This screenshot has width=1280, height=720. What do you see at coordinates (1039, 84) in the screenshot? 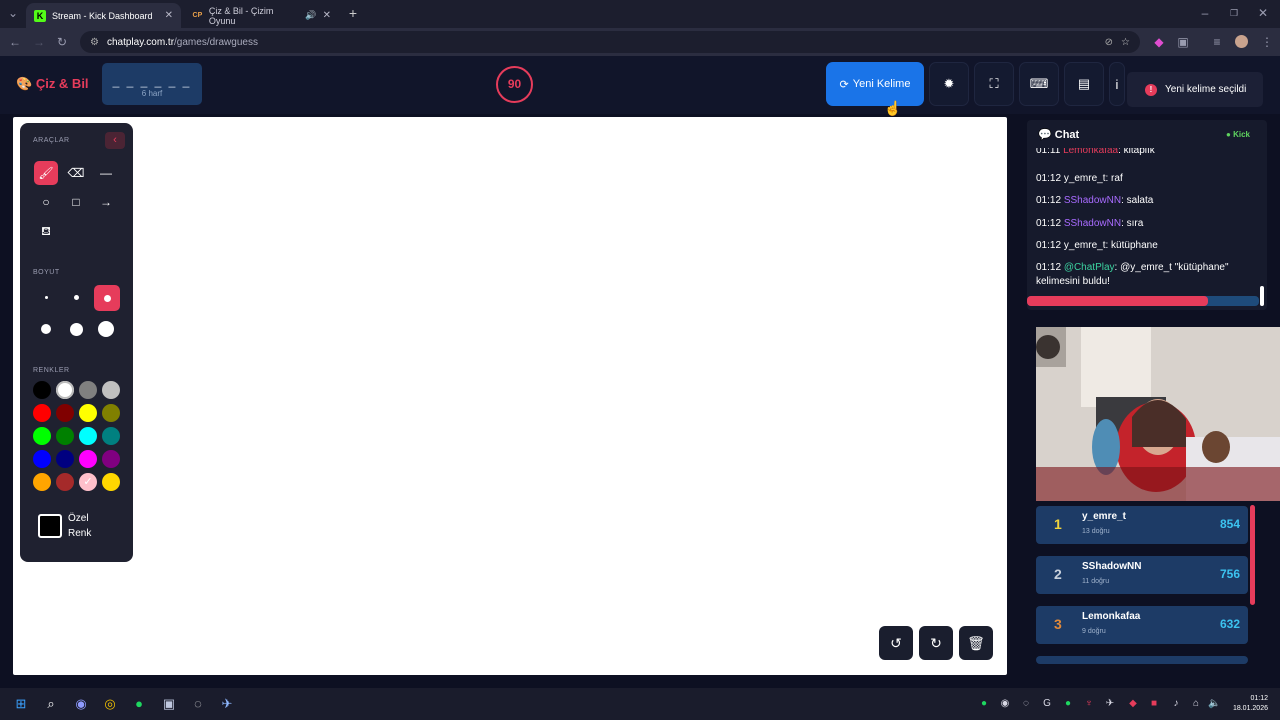
I see `keyboard-button: ⌨` at bounding box center [1039, 84].